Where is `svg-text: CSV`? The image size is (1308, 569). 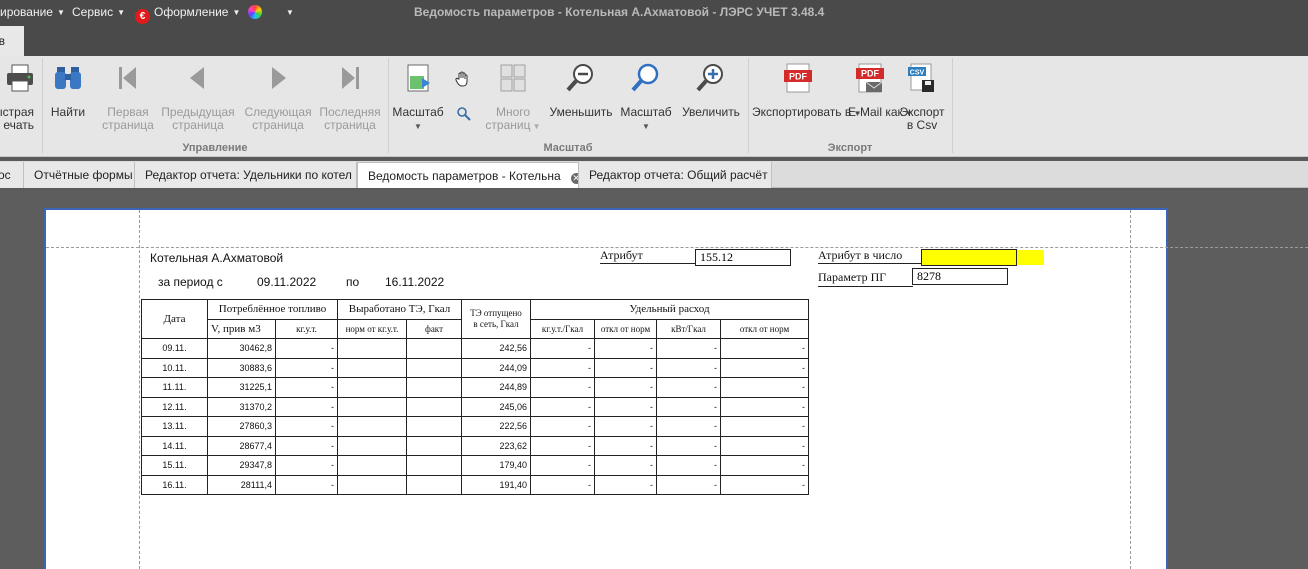
svg-text: CSV is located at coordinates (917, 73).